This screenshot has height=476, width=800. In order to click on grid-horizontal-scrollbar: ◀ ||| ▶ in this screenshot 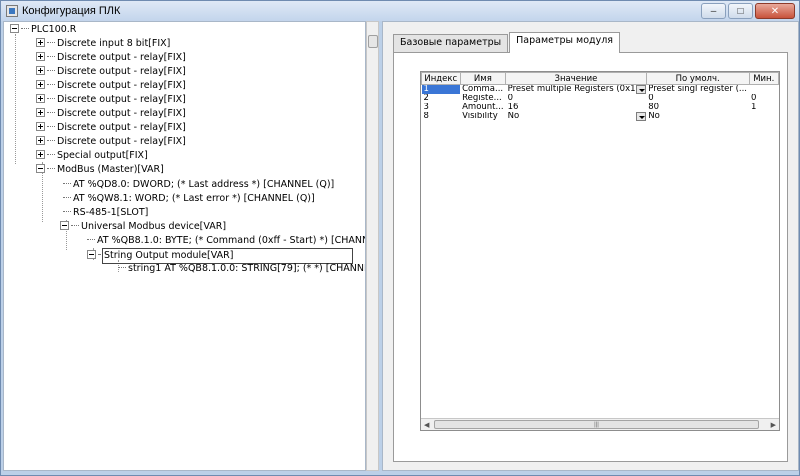, I will do `click(600, 424)`.